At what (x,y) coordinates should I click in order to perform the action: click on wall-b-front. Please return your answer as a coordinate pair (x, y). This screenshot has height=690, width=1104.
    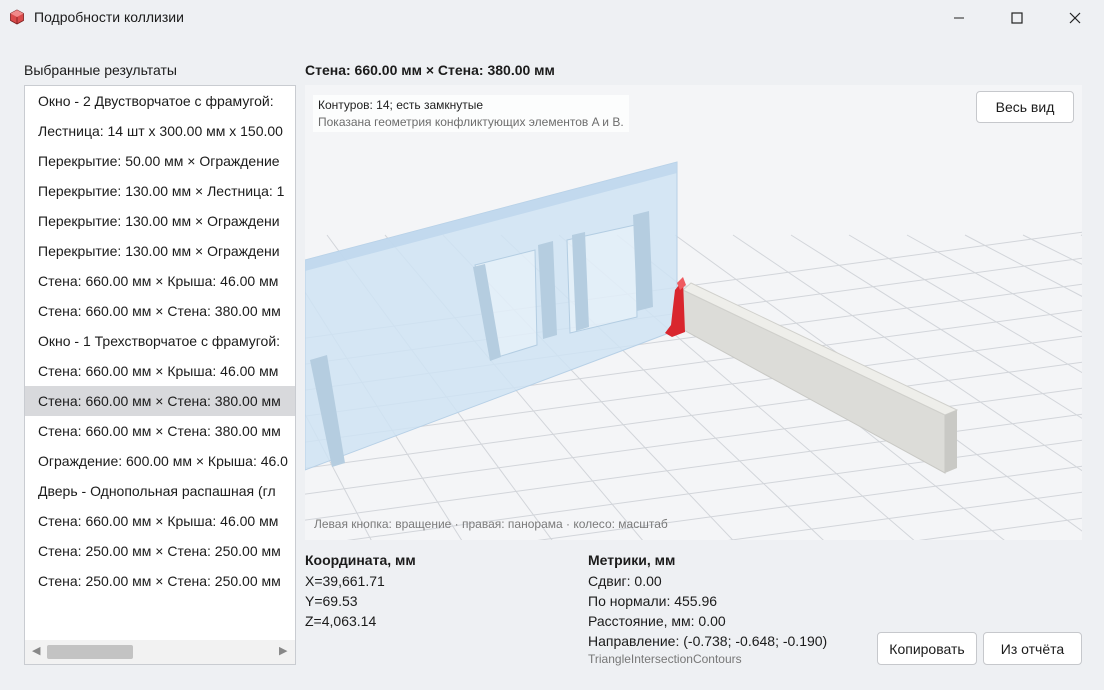
    Looking at the image, I should click on (812, 381).